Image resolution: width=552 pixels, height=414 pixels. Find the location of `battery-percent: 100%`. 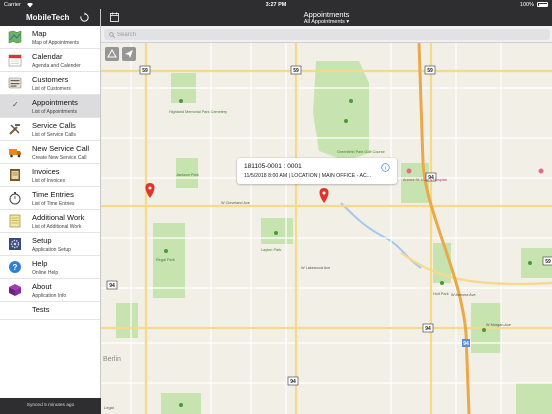

battery-percent: 100% is located at coordinates (526, 4).